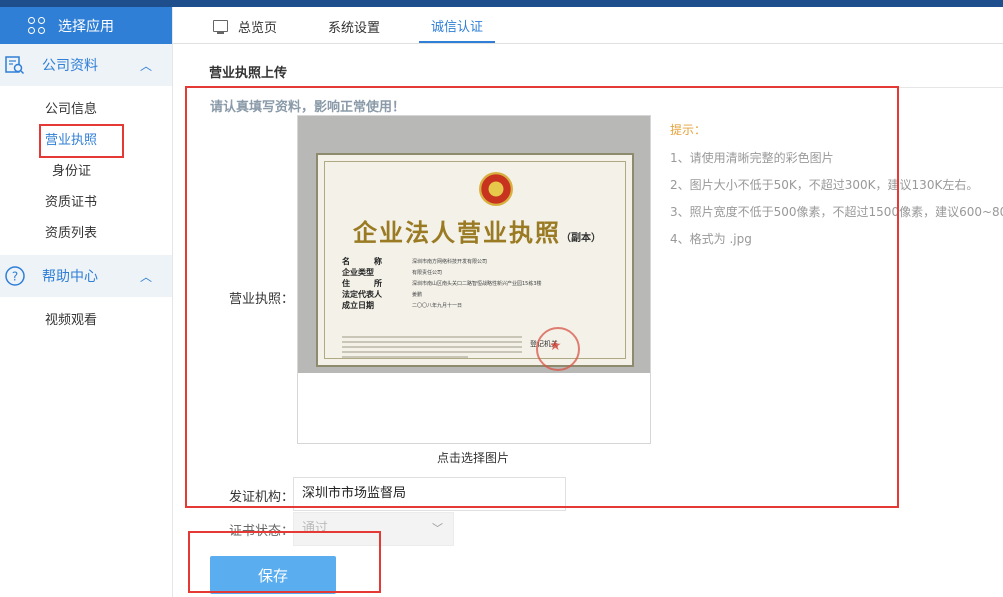  Describe the element at coordinates (15, 65) in the screenshot. I see `document-search-icon` at that location.